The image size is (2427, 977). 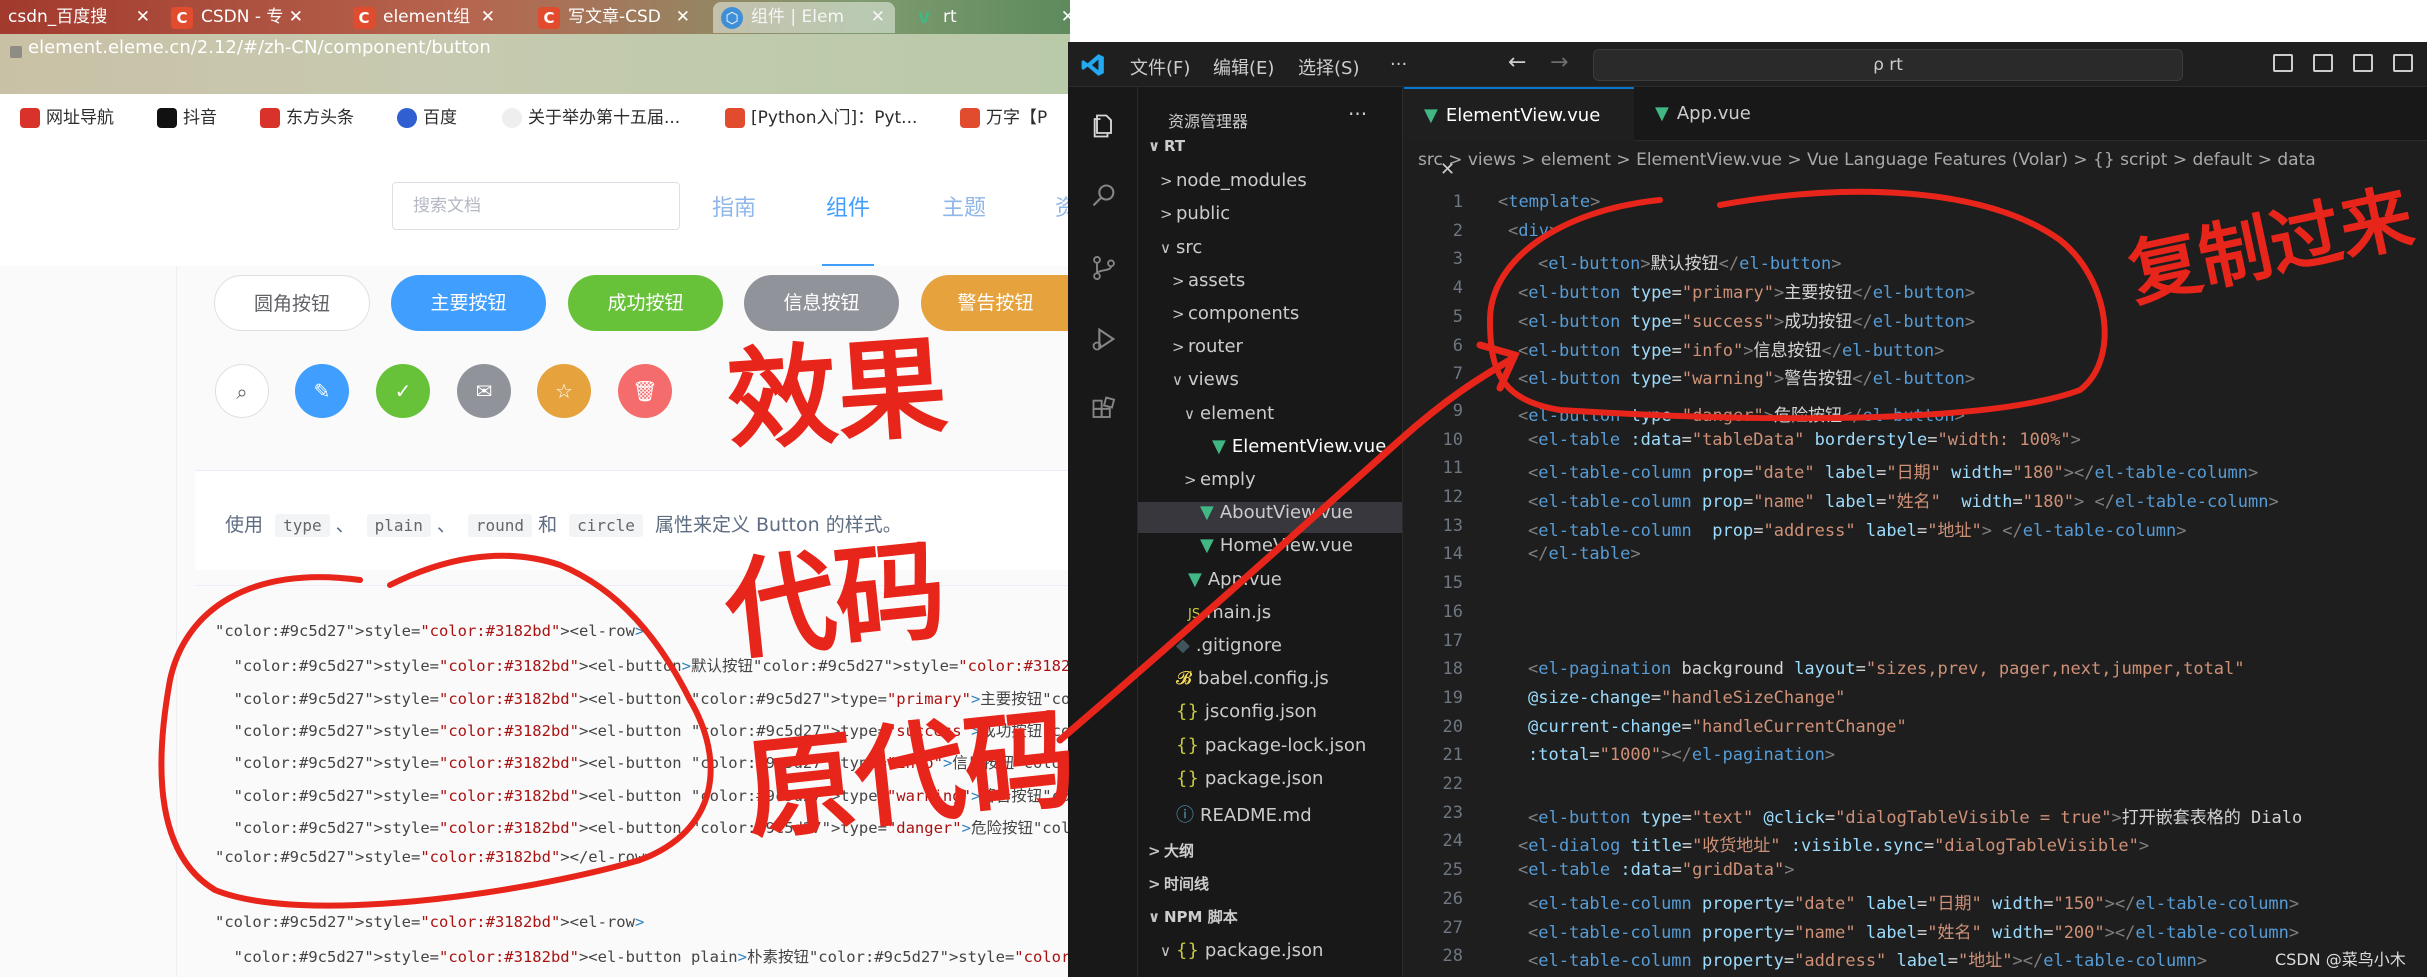 I want to click on file-tree-item: {} package.json, so click(x=1241, y=778).